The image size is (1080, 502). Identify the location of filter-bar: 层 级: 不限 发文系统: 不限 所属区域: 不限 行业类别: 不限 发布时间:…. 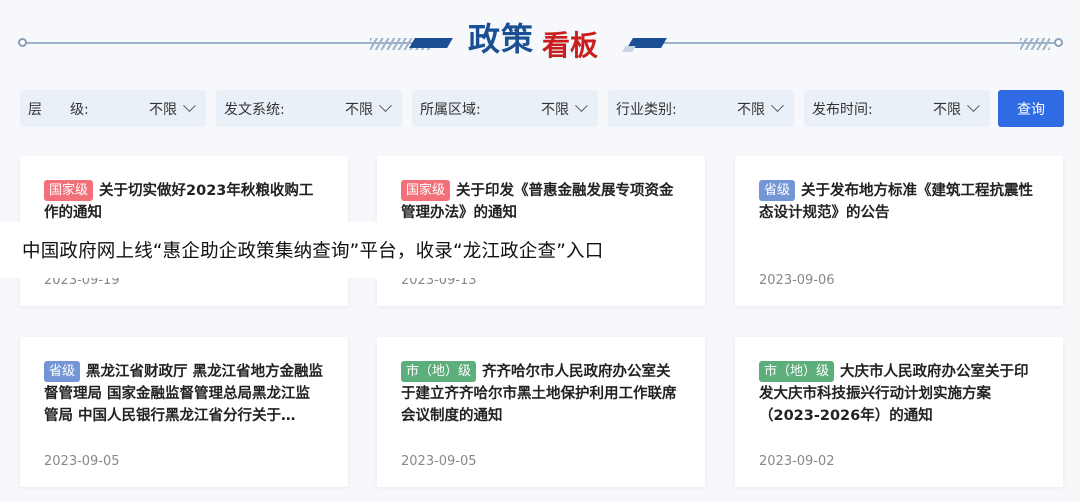
(505, 108).